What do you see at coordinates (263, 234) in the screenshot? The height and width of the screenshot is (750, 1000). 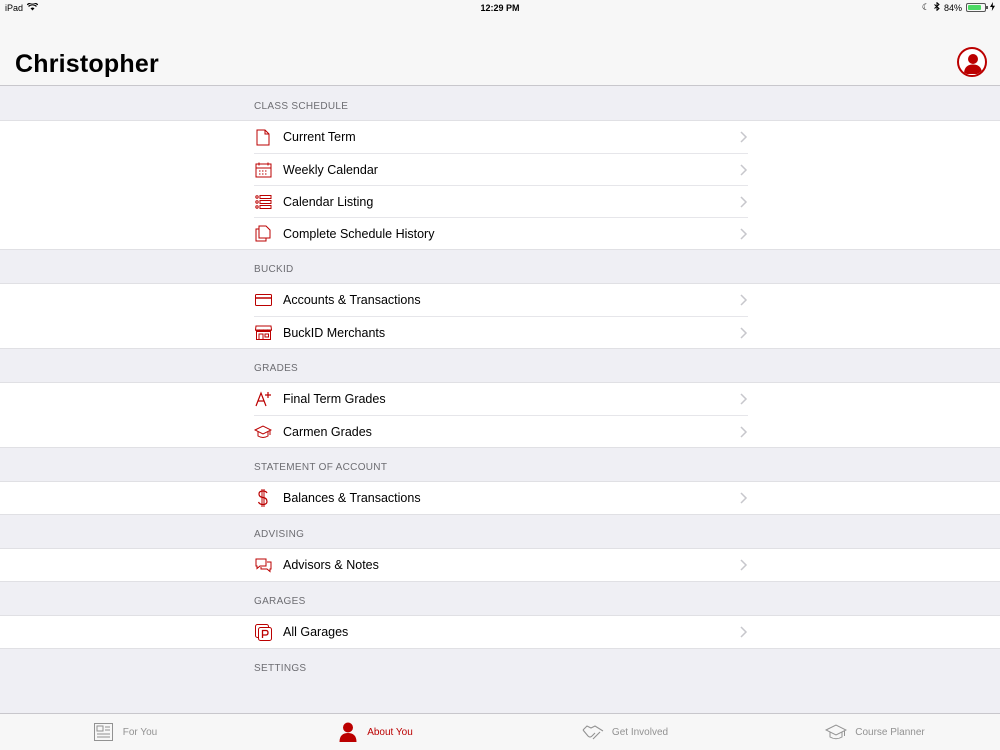 I see `documents-stack-icon` at bounding box center [263, 234].